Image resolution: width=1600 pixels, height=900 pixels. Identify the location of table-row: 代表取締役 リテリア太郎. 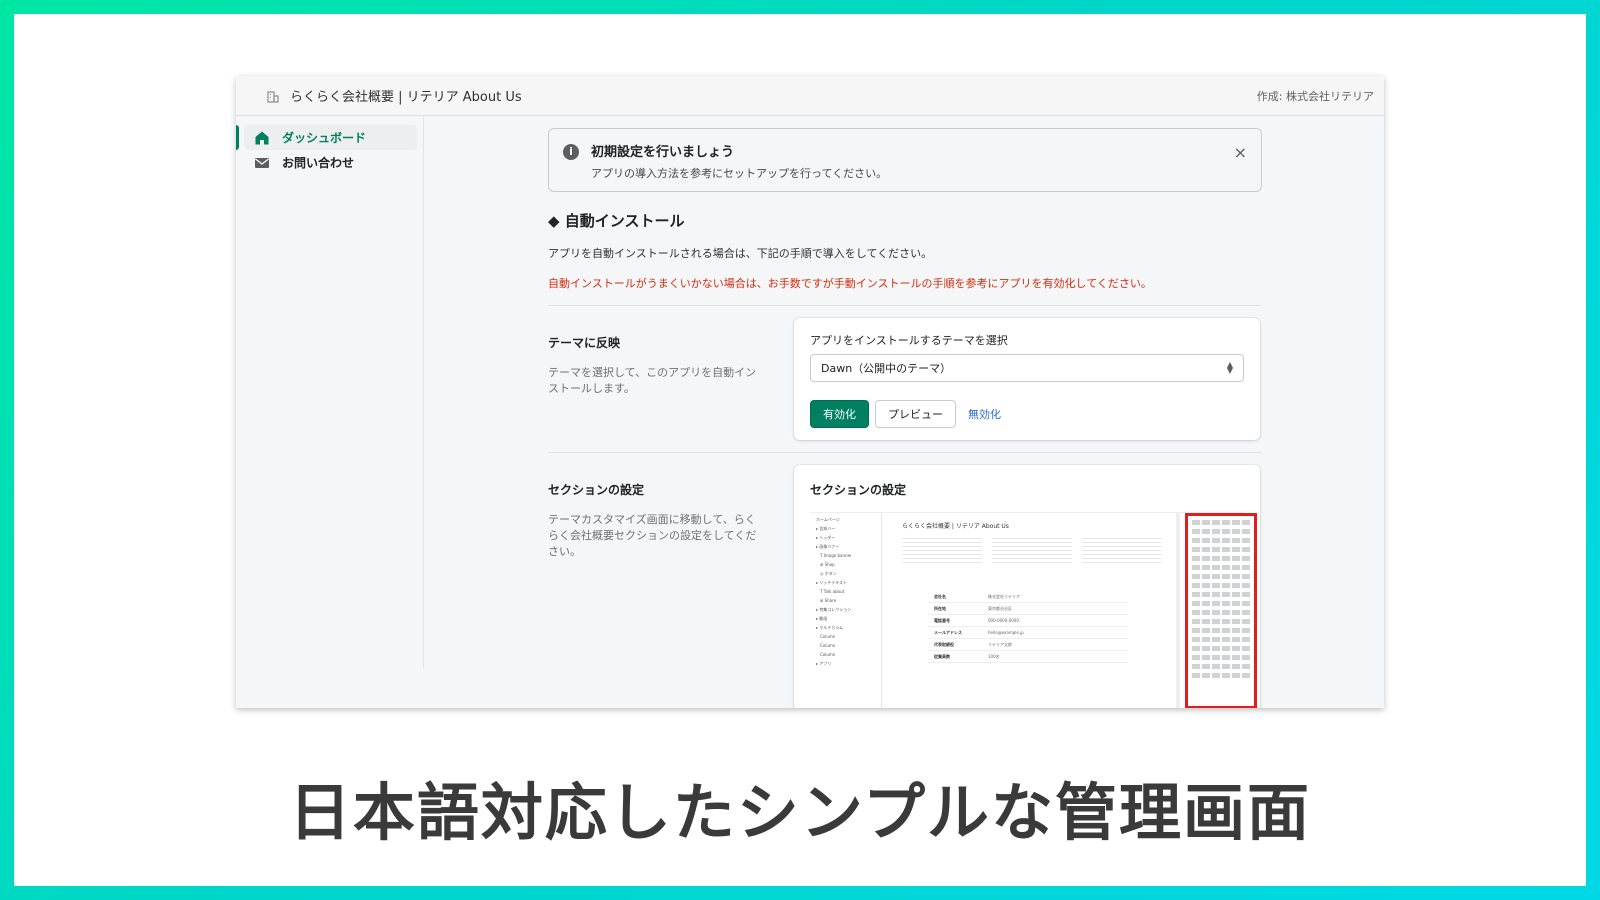
(1028, 645).